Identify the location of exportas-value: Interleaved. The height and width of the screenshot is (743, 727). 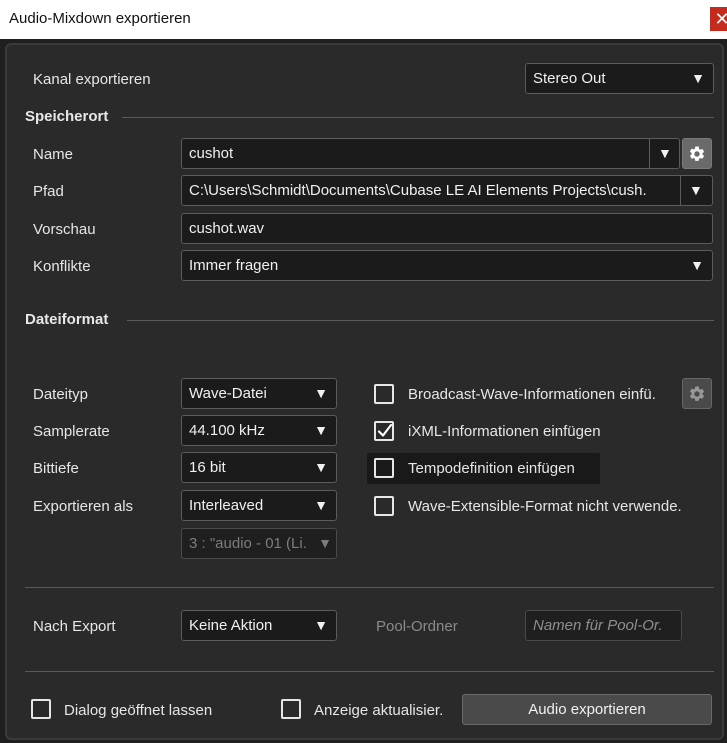
(226, 505).